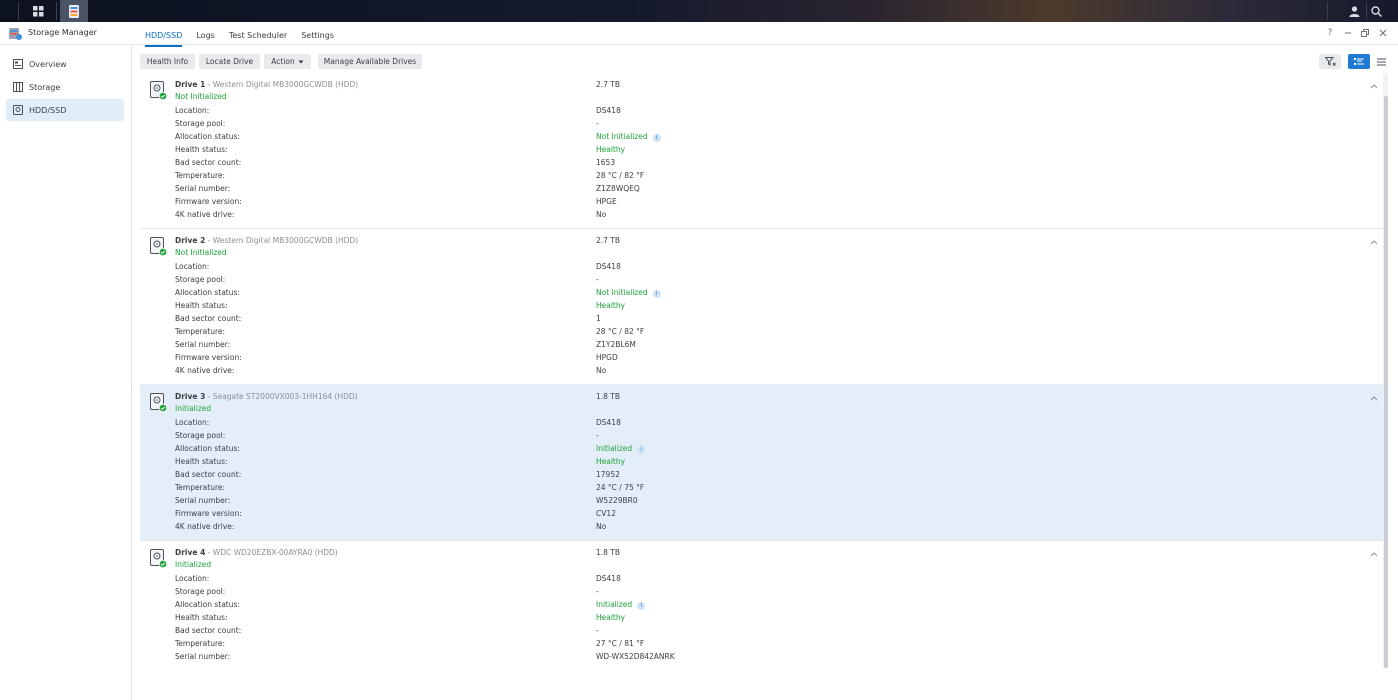  Describe the element at coordinates (765, 177) in the screenshot. I see `temperature-row: Temperature: 28 °C / 82 °F` at that location.